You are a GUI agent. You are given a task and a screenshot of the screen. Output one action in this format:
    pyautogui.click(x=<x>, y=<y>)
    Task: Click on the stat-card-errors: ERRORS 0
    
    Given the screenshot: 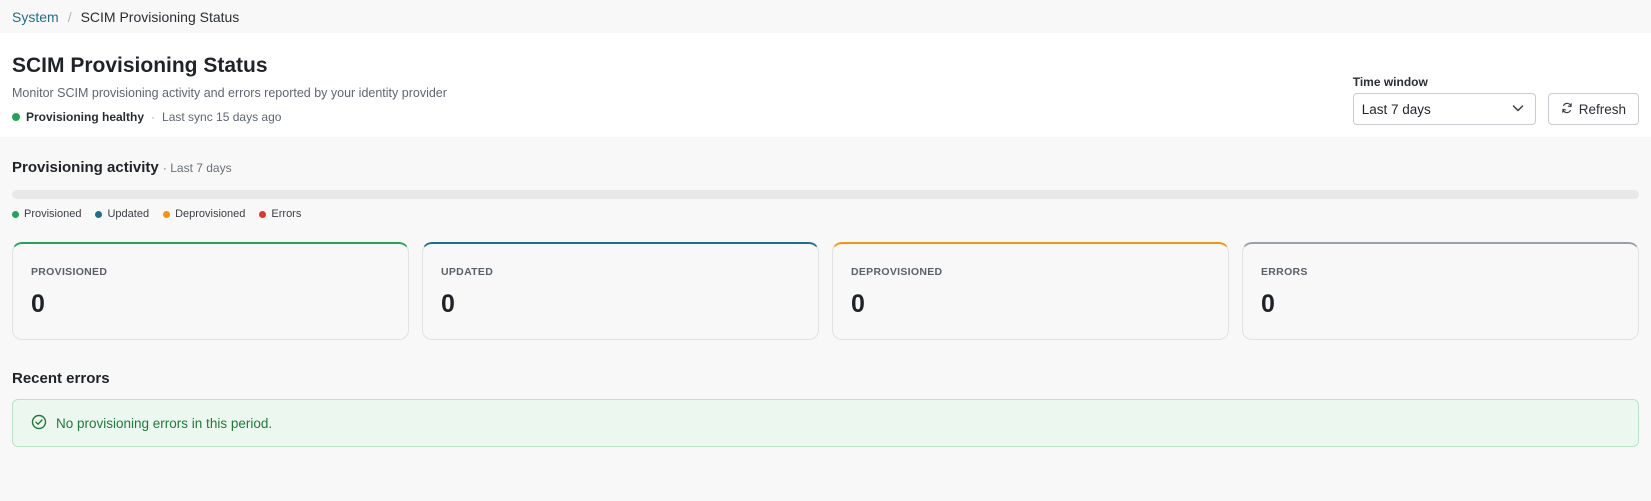 What is the action you would take?
    pyautogui.click(x=1440, y=291)
    